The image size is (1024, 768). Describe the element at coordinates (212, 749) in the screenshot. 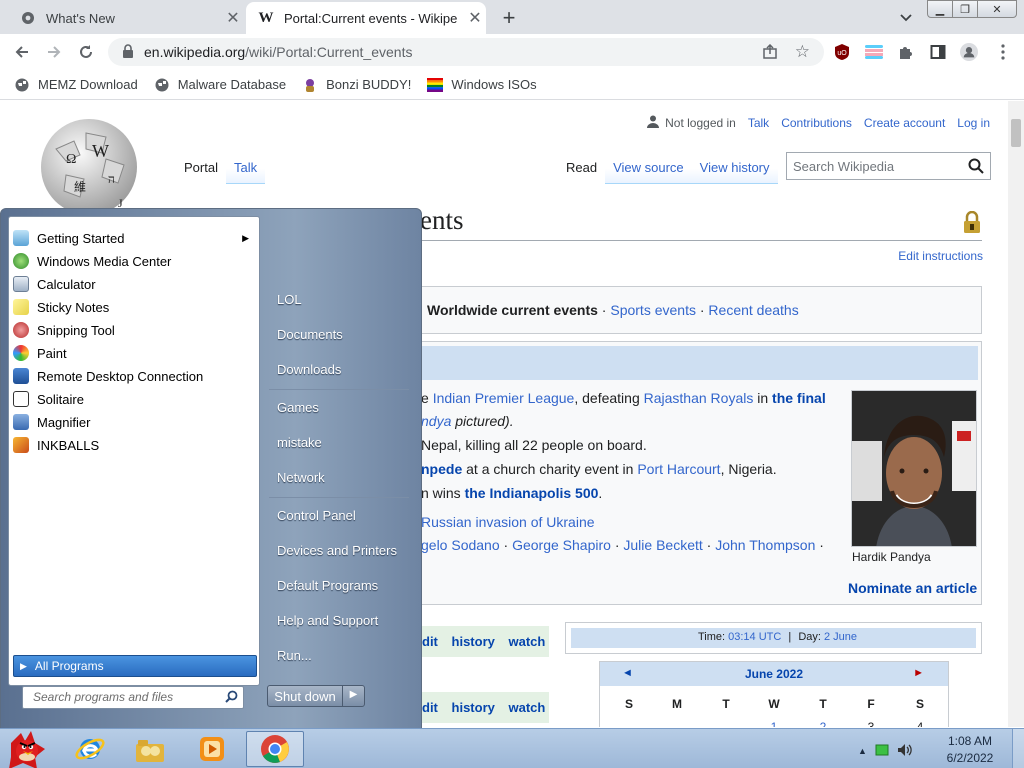

I see `media-player-icon` at that location.